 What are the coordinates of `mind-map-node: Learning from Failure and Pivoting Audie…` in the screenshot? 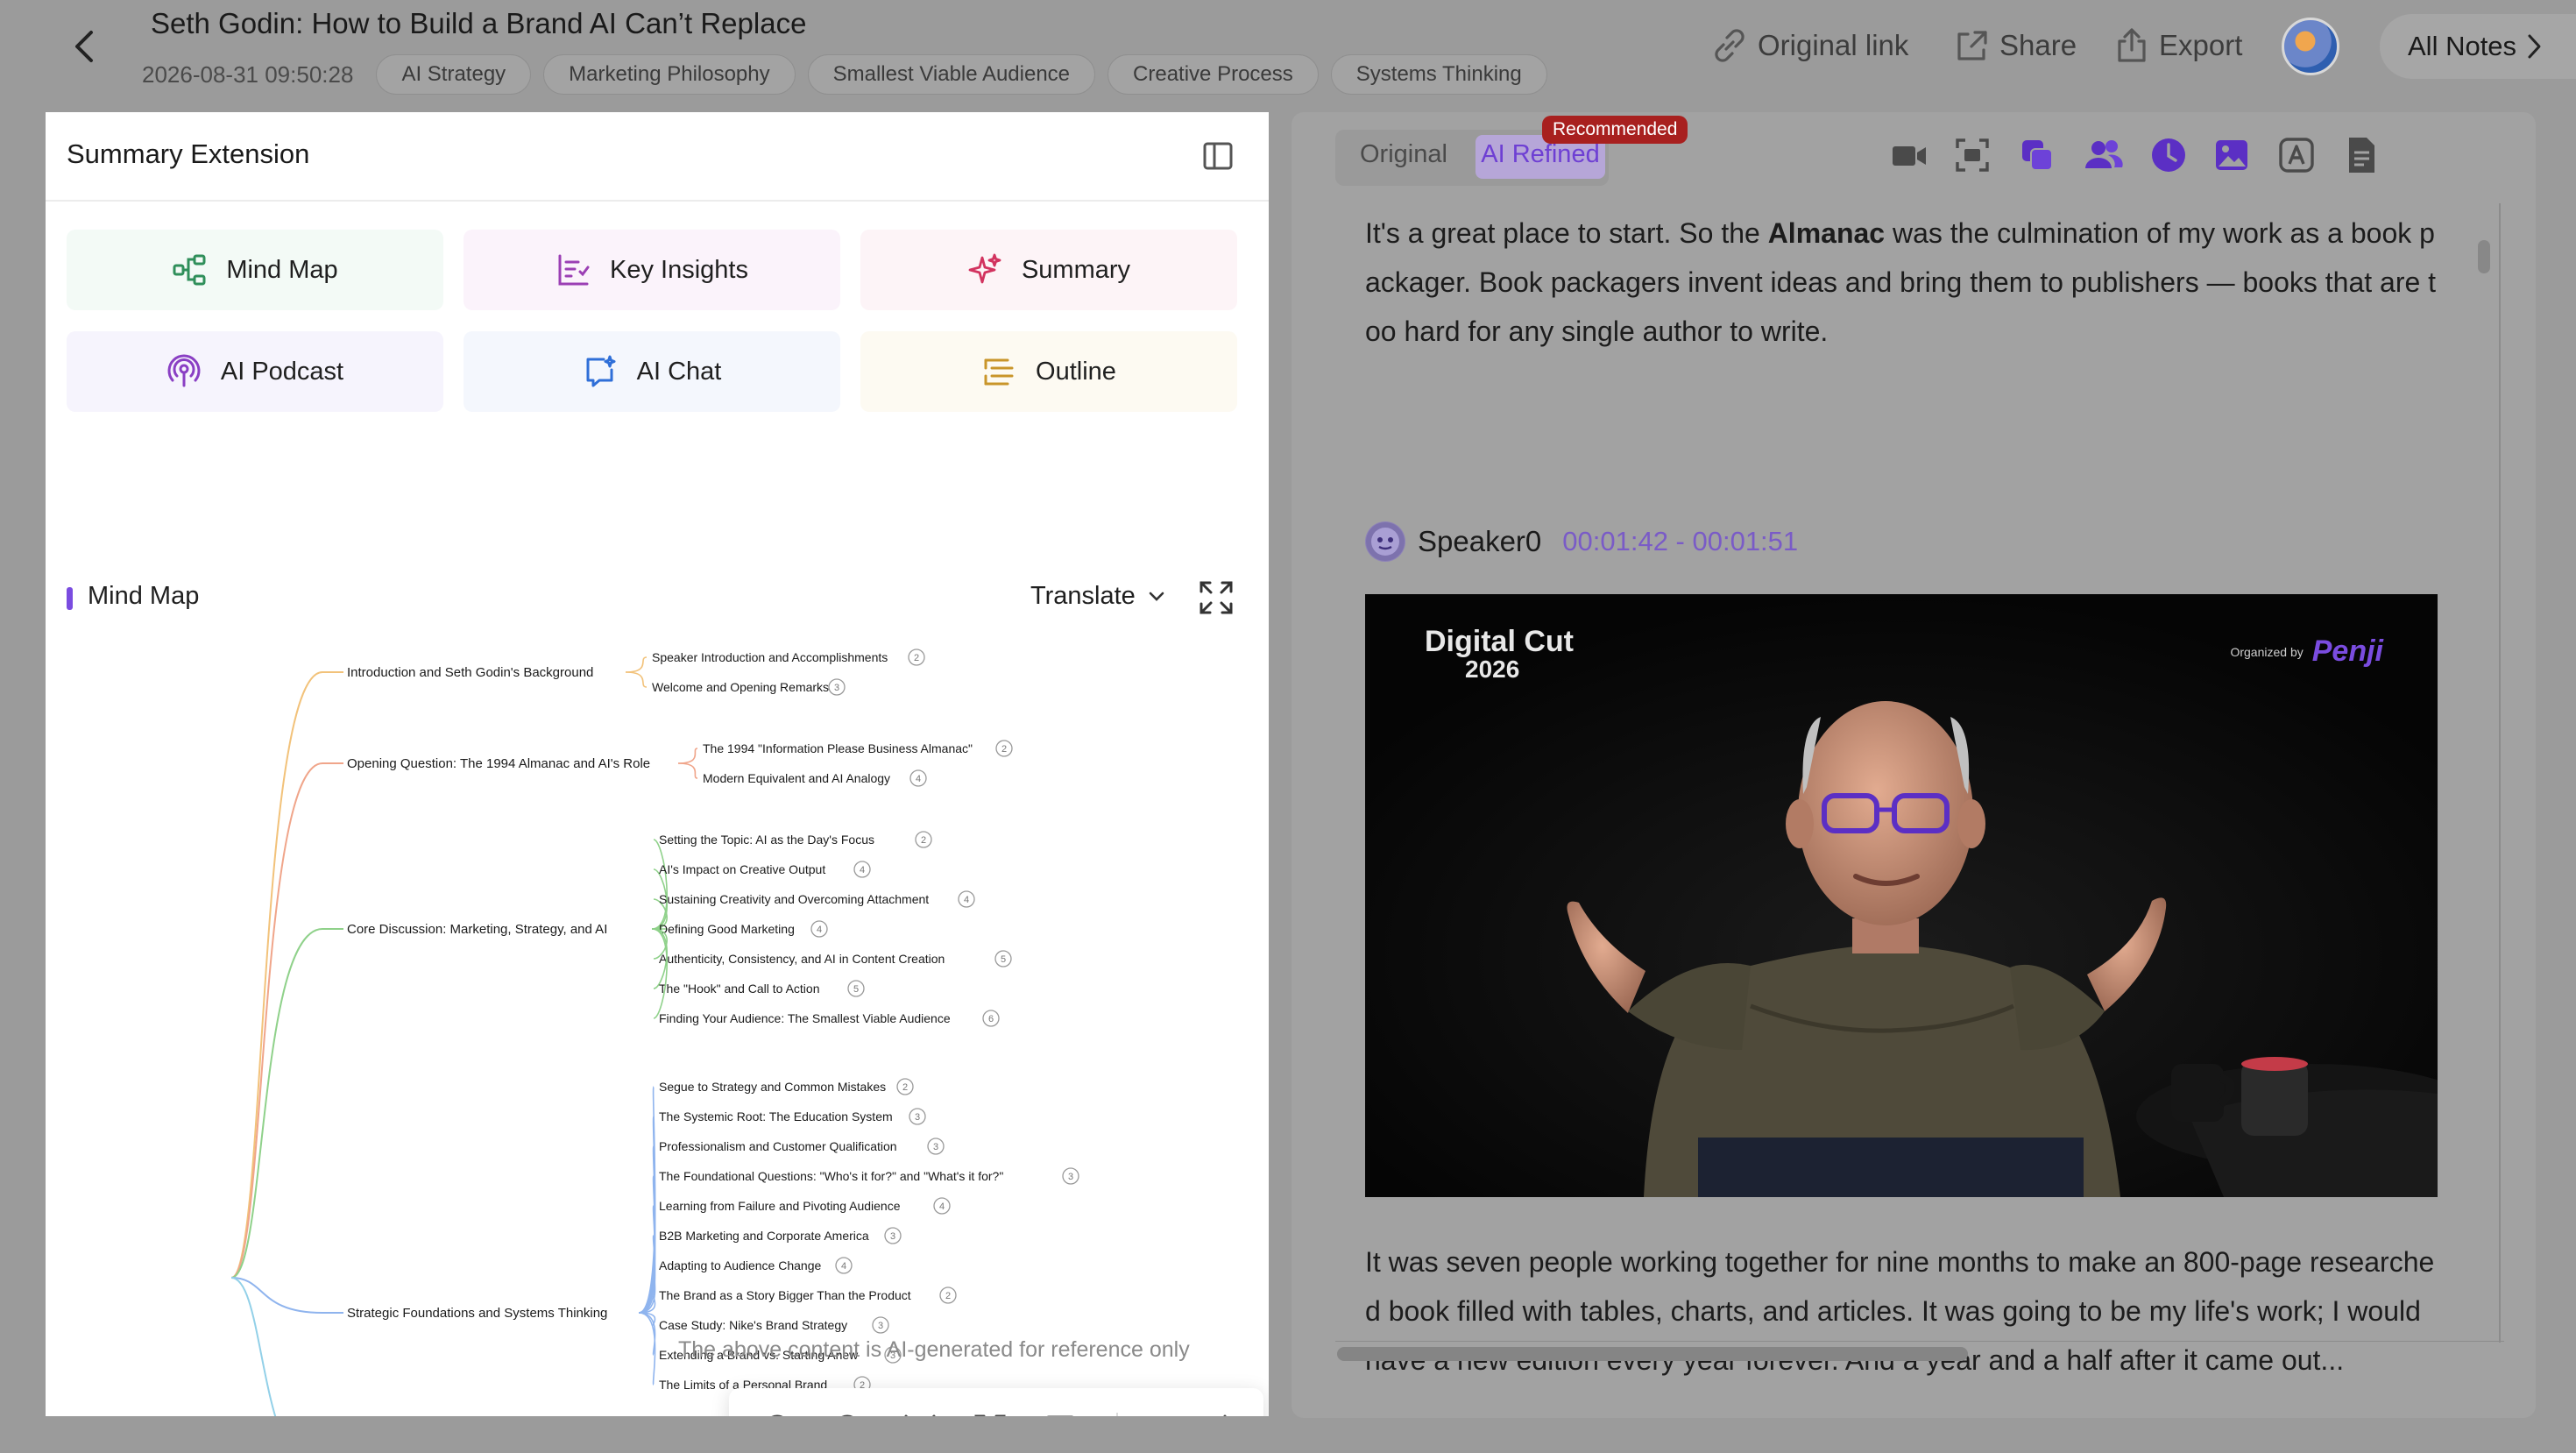 It's located at (780, 1206).